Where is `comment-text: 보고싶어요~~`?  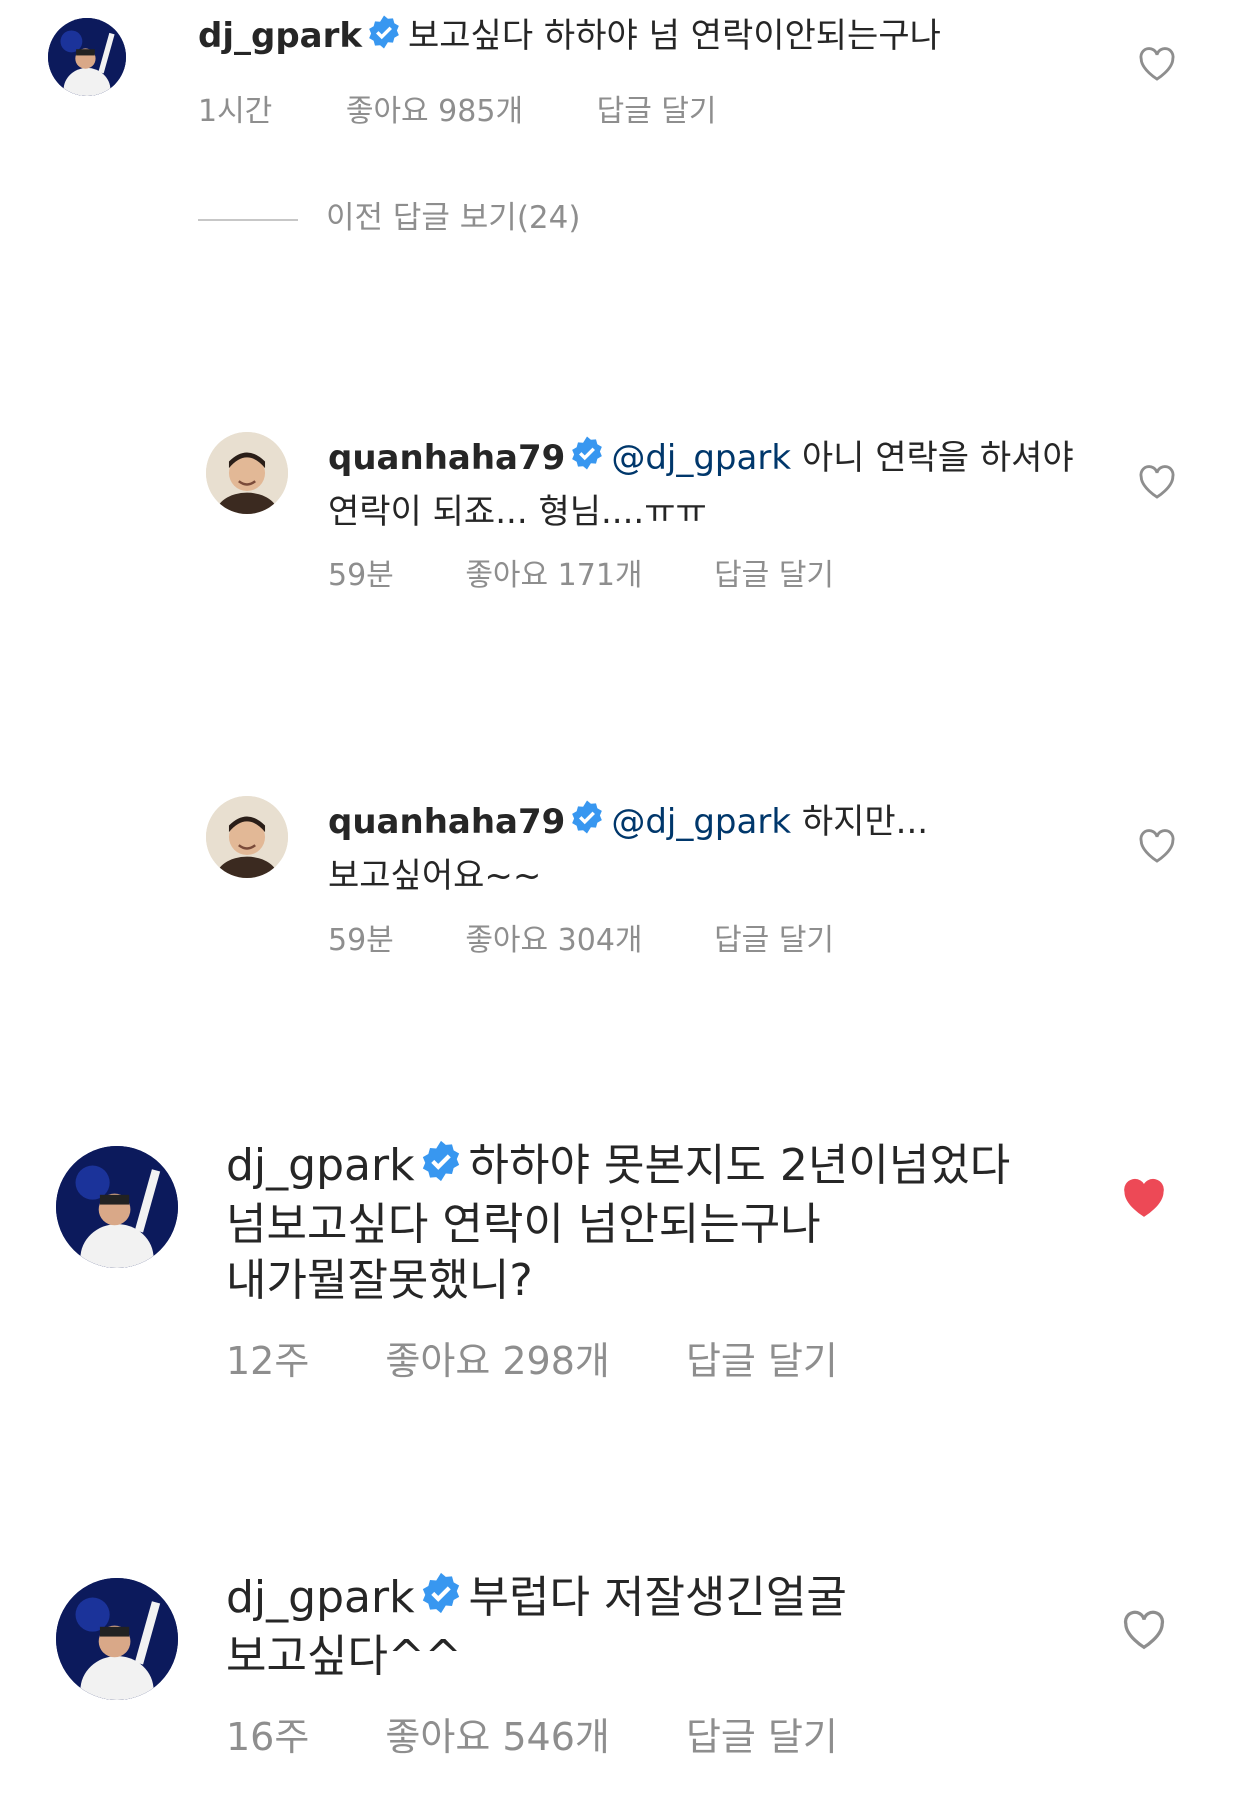 comment-text: 보고싶어요~~ is located at coordinates (435, 875).